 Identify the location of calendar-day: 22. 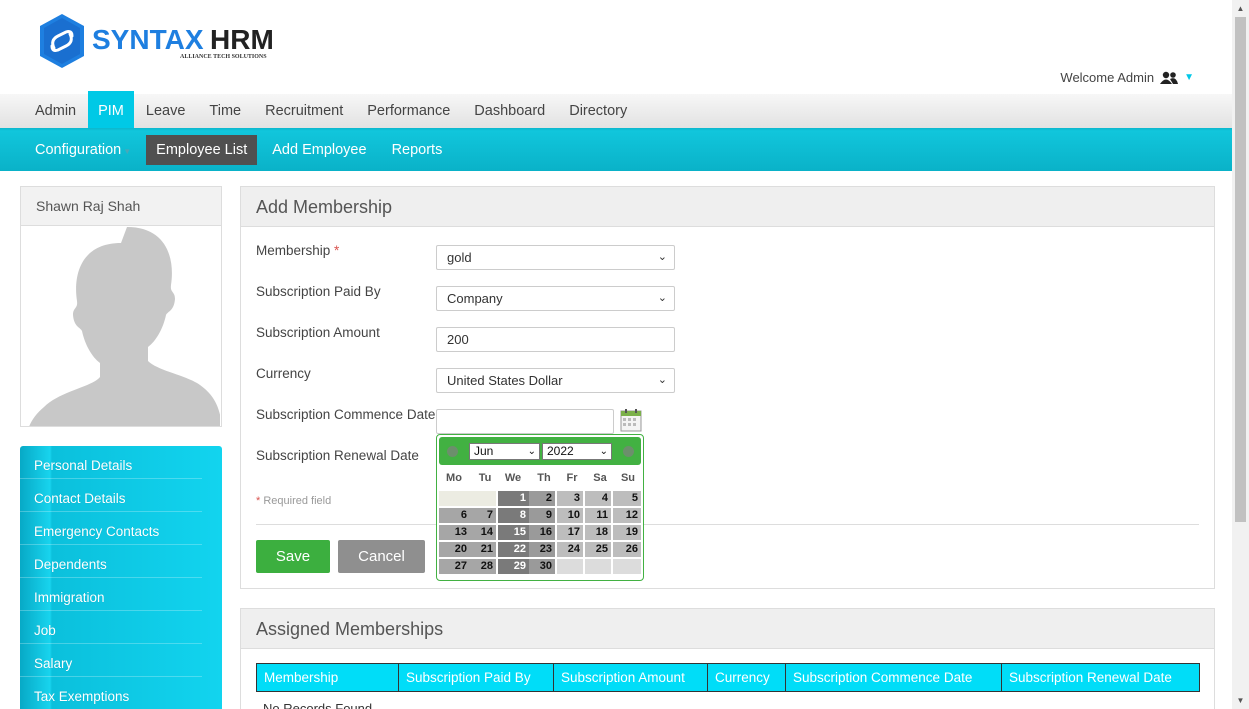
(513, 549).